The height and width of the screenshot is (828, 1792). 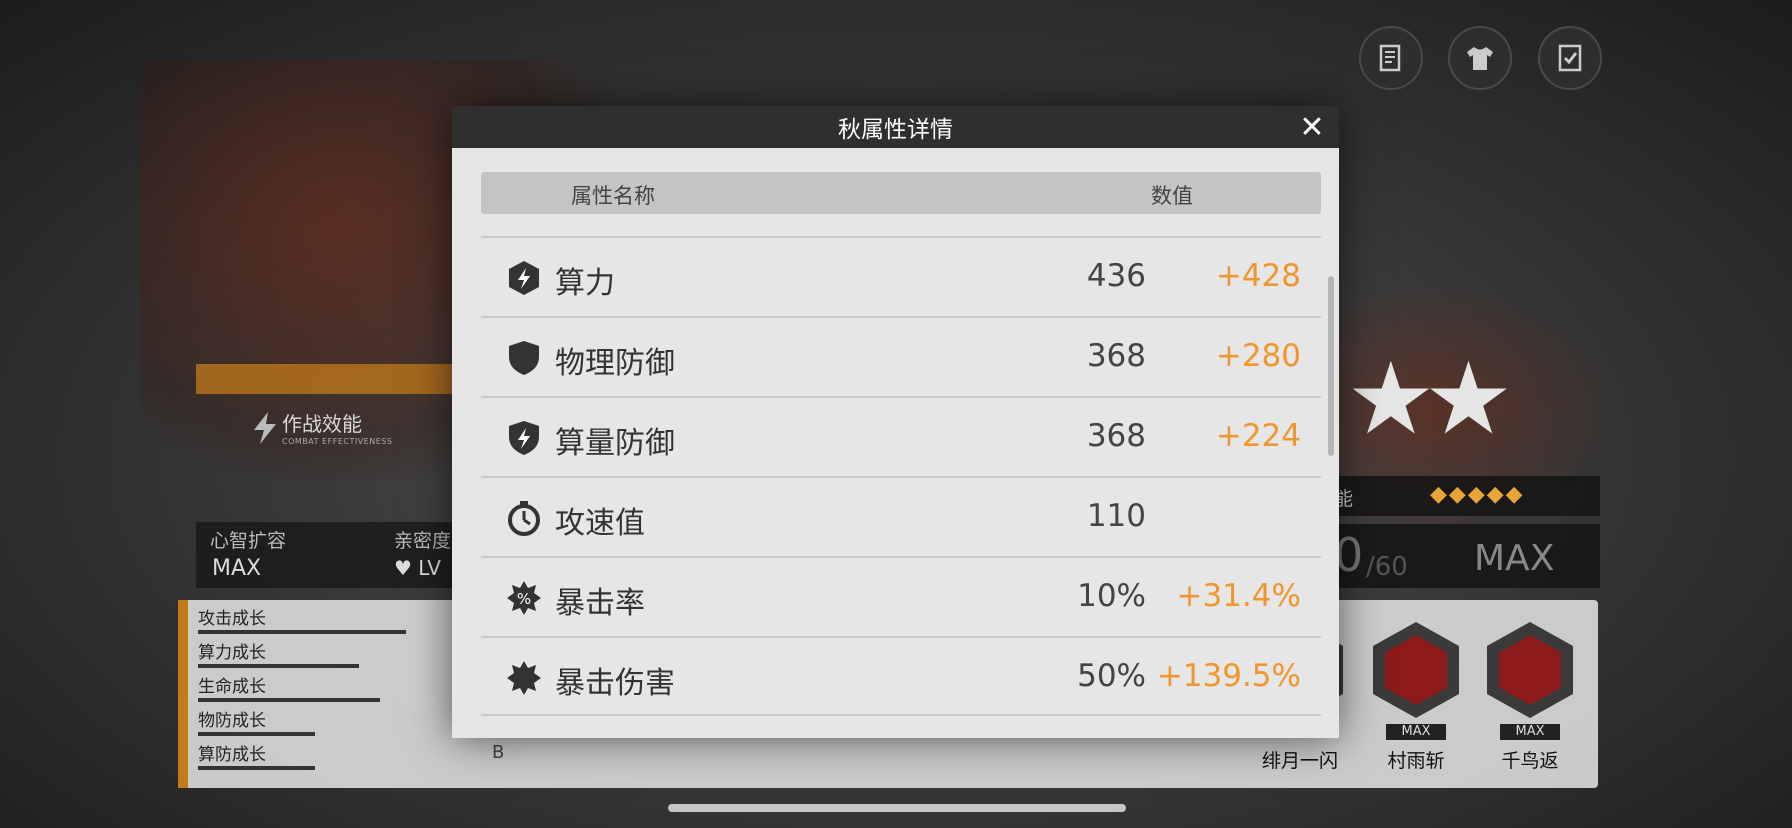 I want to click on growth-grade: B, so click(x=498, y=752).